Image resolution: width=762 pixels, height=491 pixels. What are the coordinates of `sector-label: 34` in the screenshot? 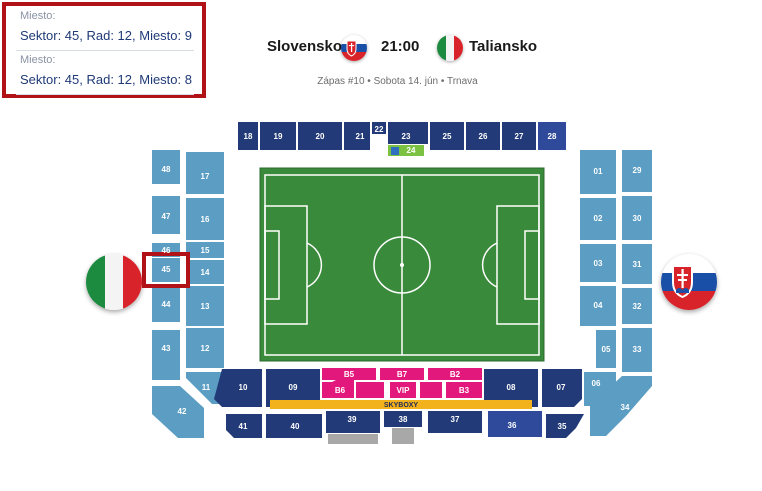 It's located at (625, 407).